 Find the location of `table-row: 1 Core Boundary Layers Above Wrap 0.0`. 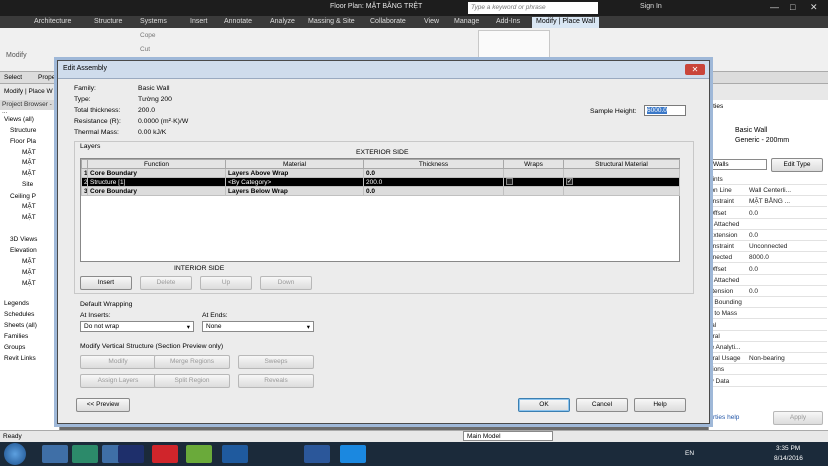

table-row: 1 Core Boundary Layers Above Wrap 0.0 is located at coordinates (380, 173).